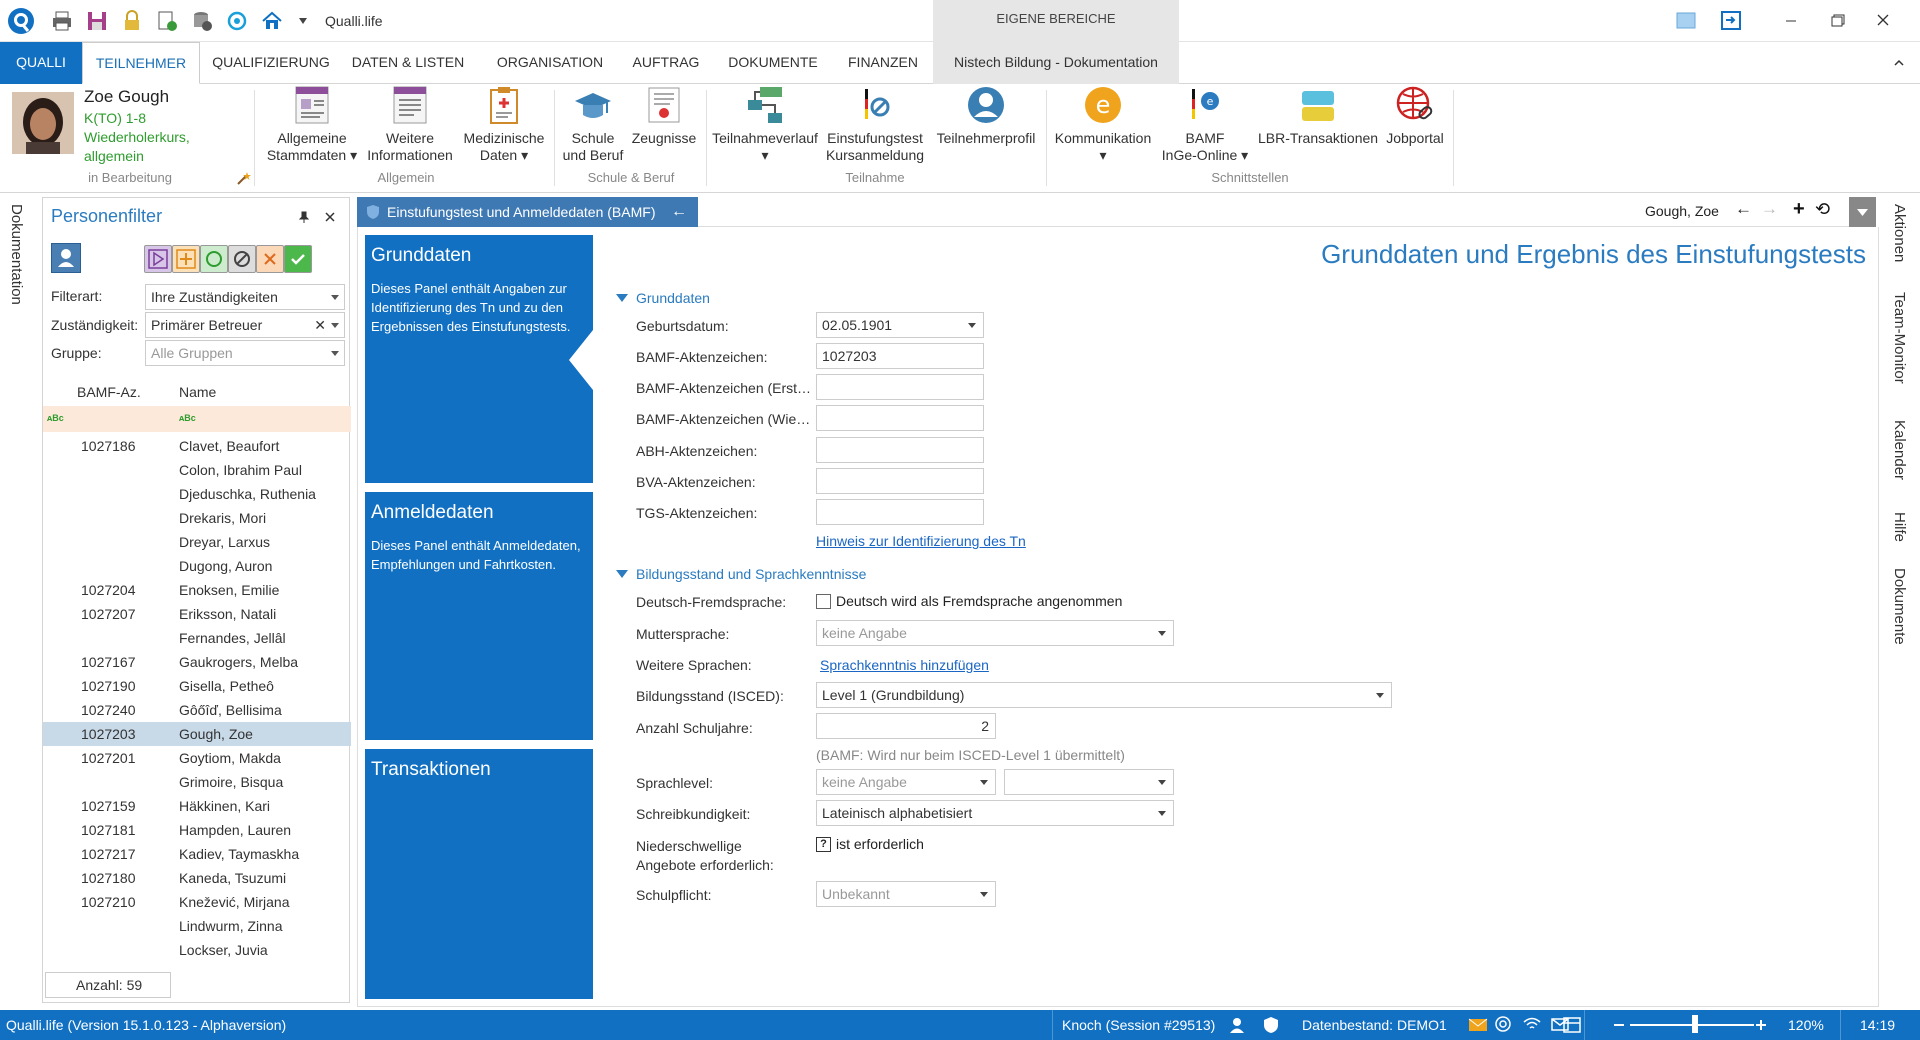  What do you see at coordinates (270, 259) in the screenshot?
I see `filter-cancel-button` at bounding box center [270, 259].